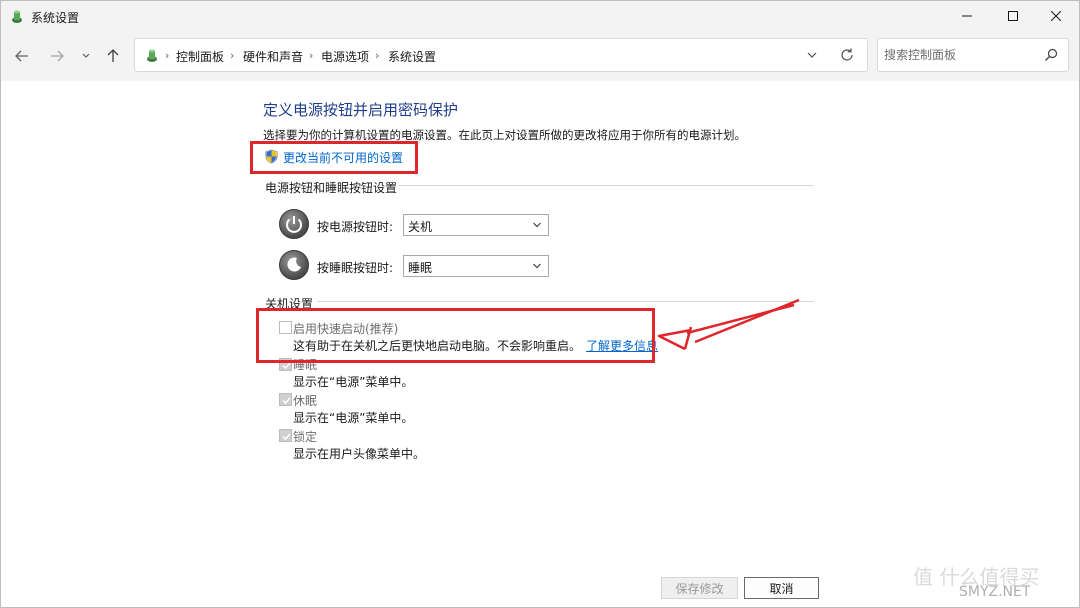  I want to click on annotation-box-fast-startup, so click(455, 335).